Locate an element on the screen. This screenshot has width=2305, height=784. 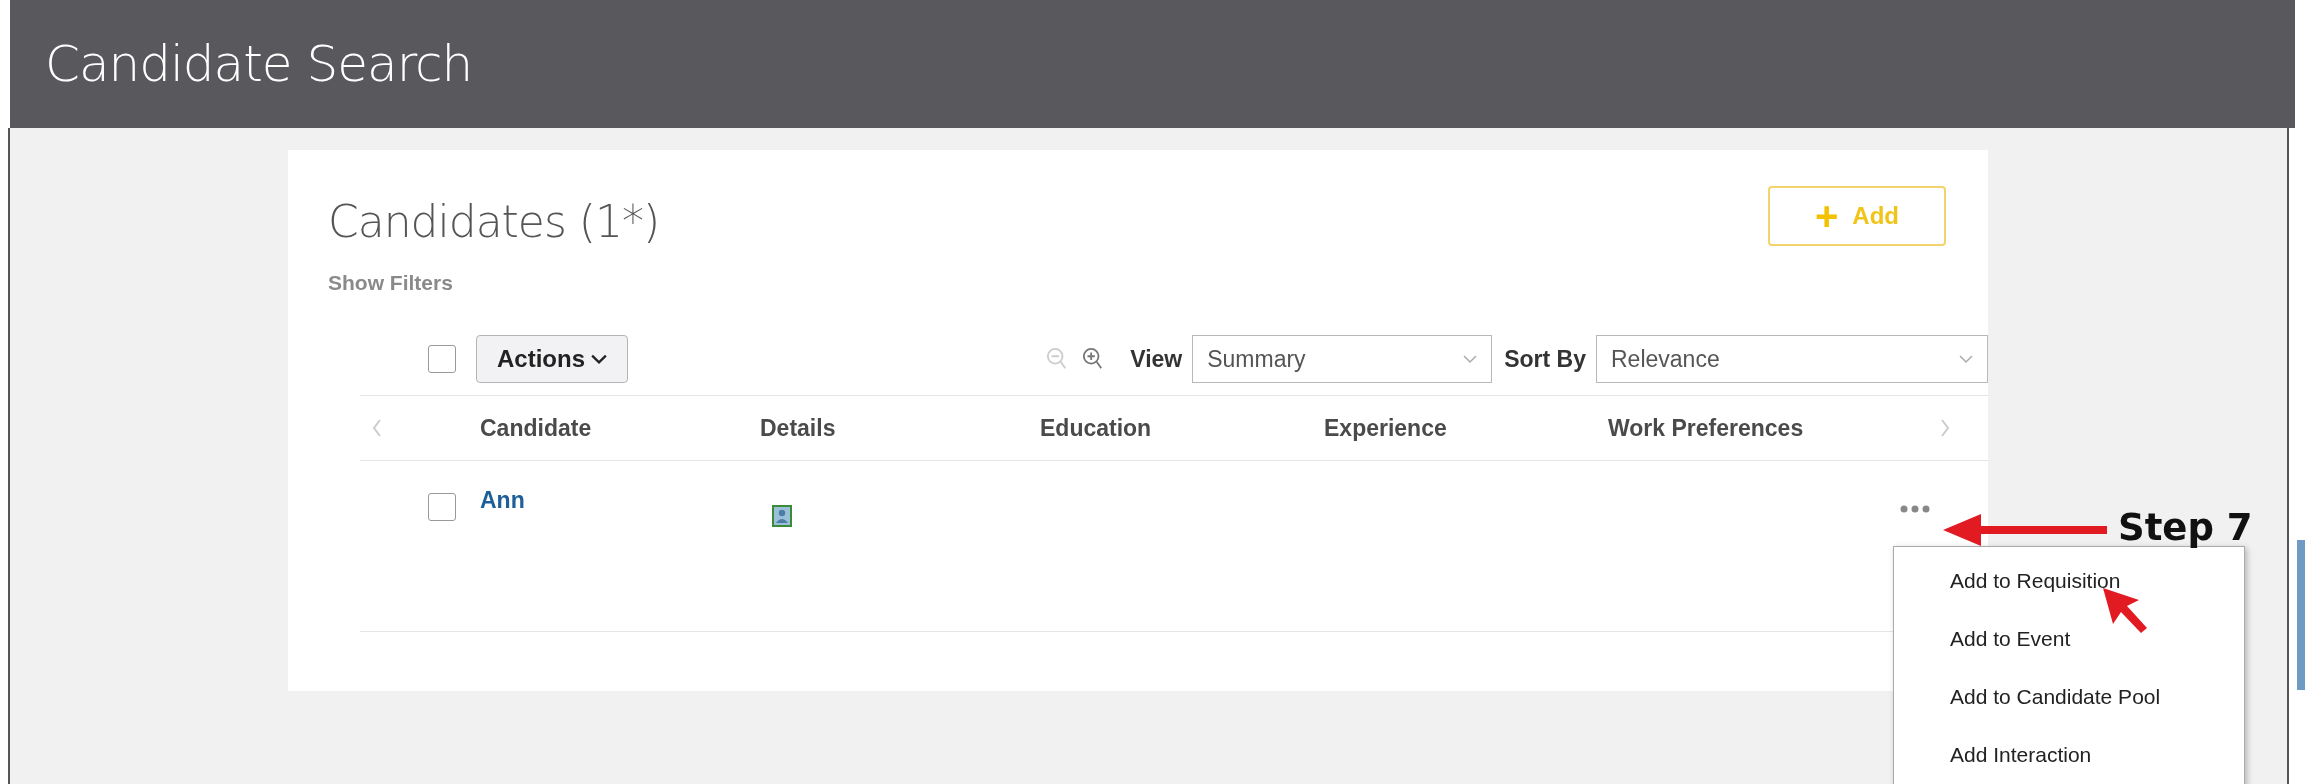
menu-item: Add to Candidate Pool is located at coordinates (2069, 706).